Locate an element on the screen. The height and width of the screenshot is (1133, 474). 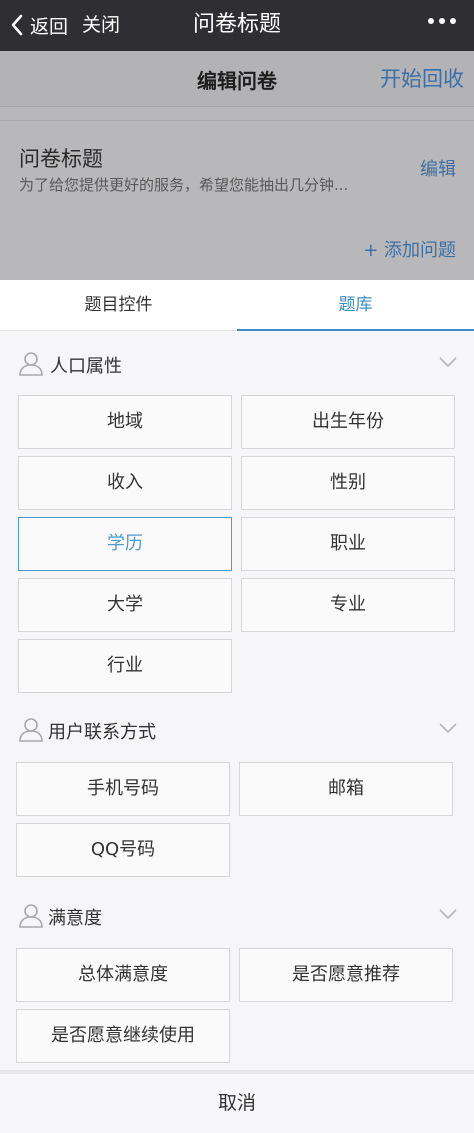
option-industry: 行业 is located at coordinates (125, 666).